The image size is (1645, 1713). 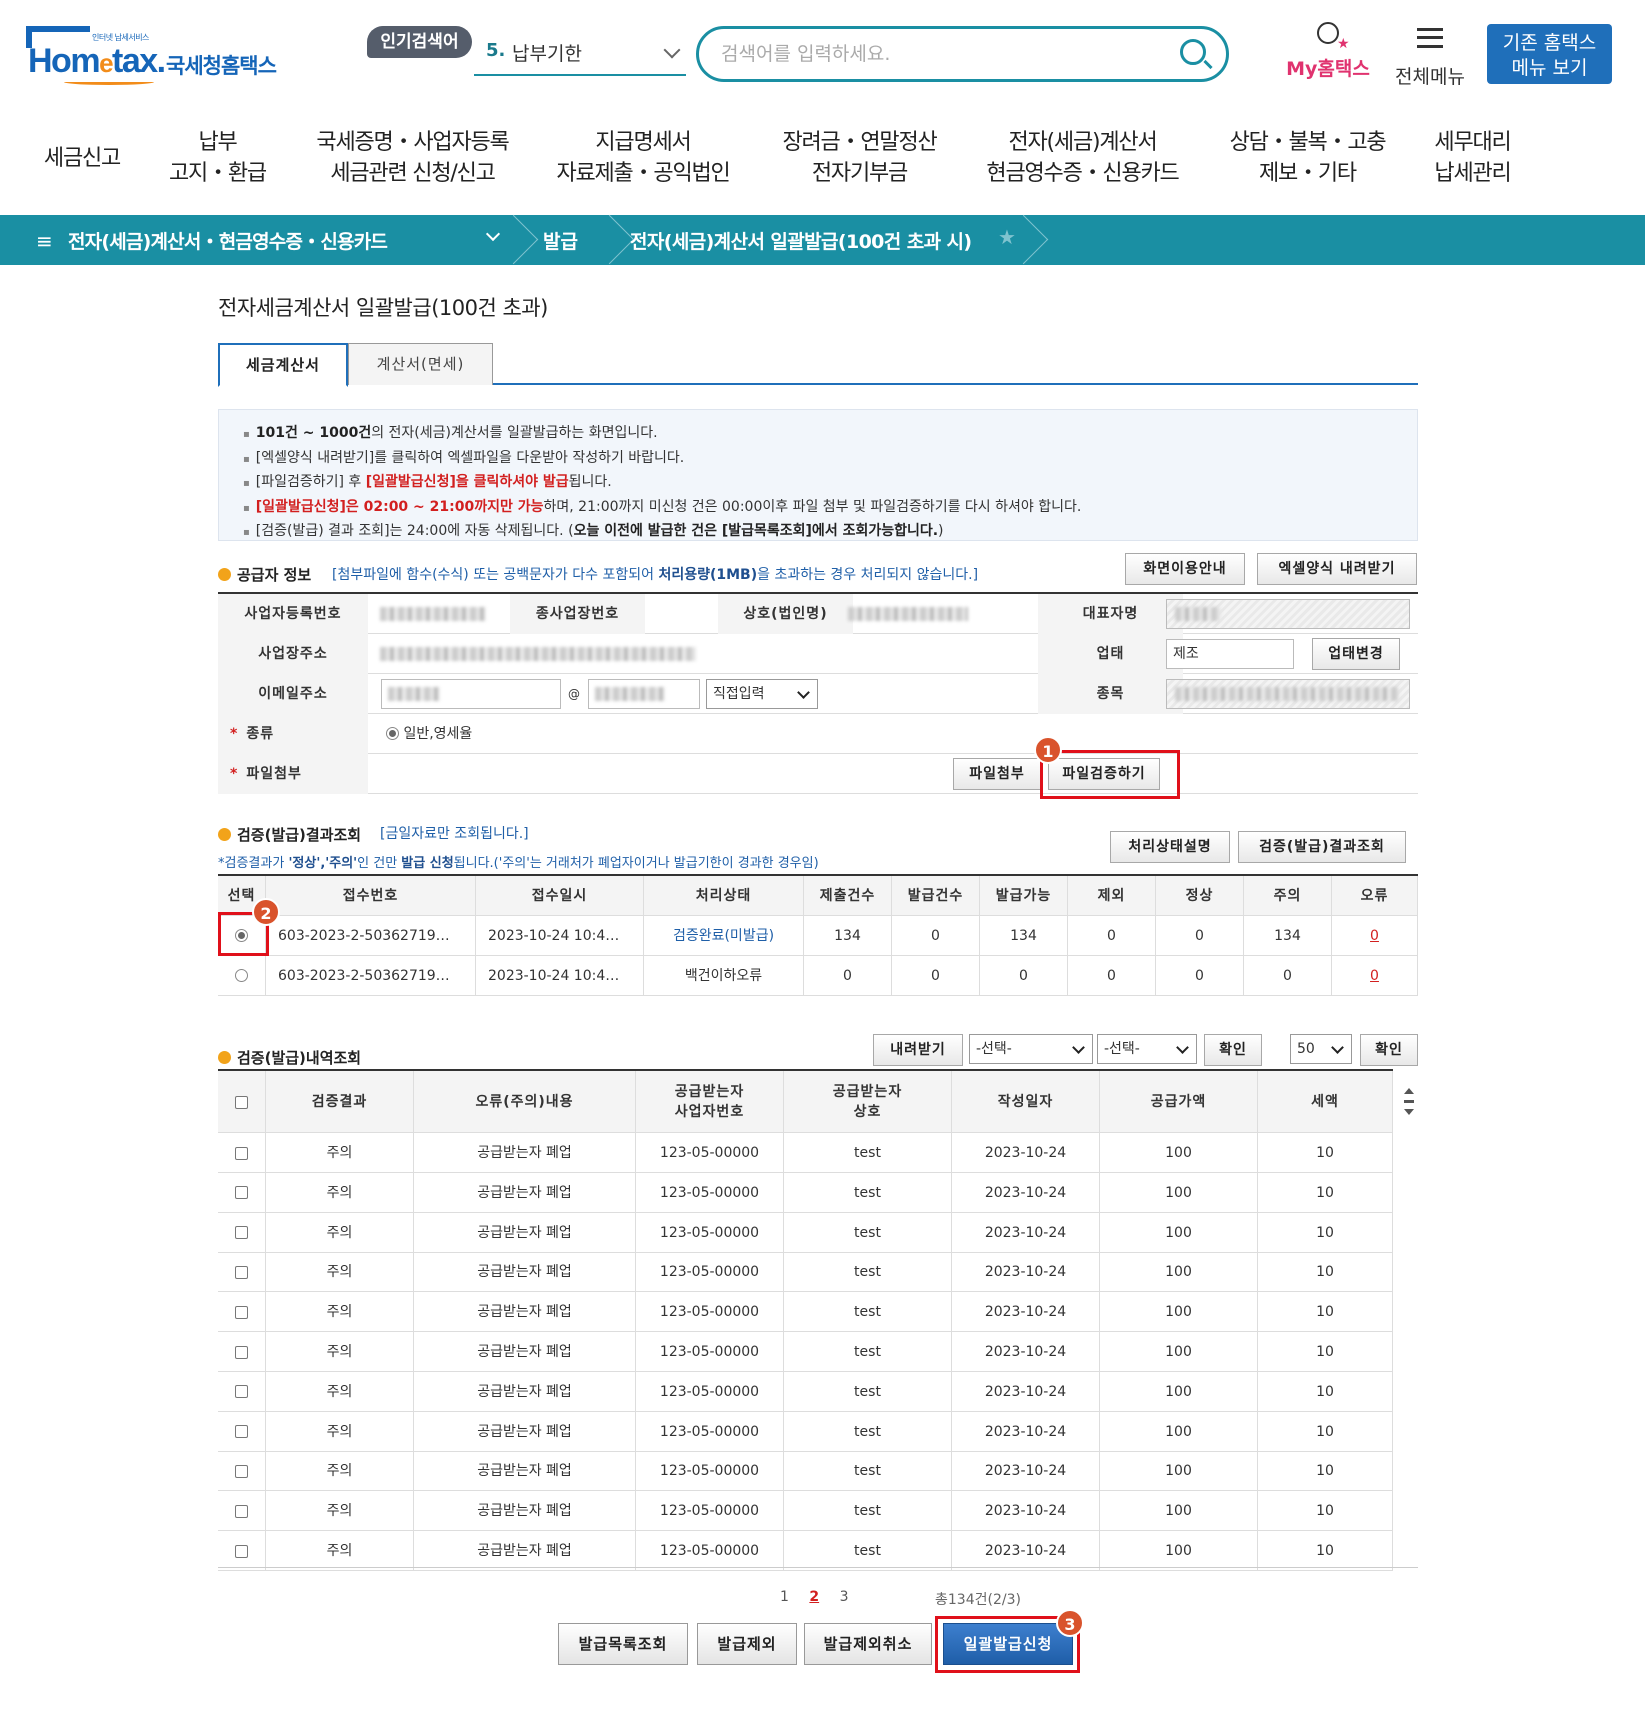 What do you see at coordinates (1409, 1112) in the screenshot?
I see `scroll-down-icon` at bounding box center [1409, 1112].